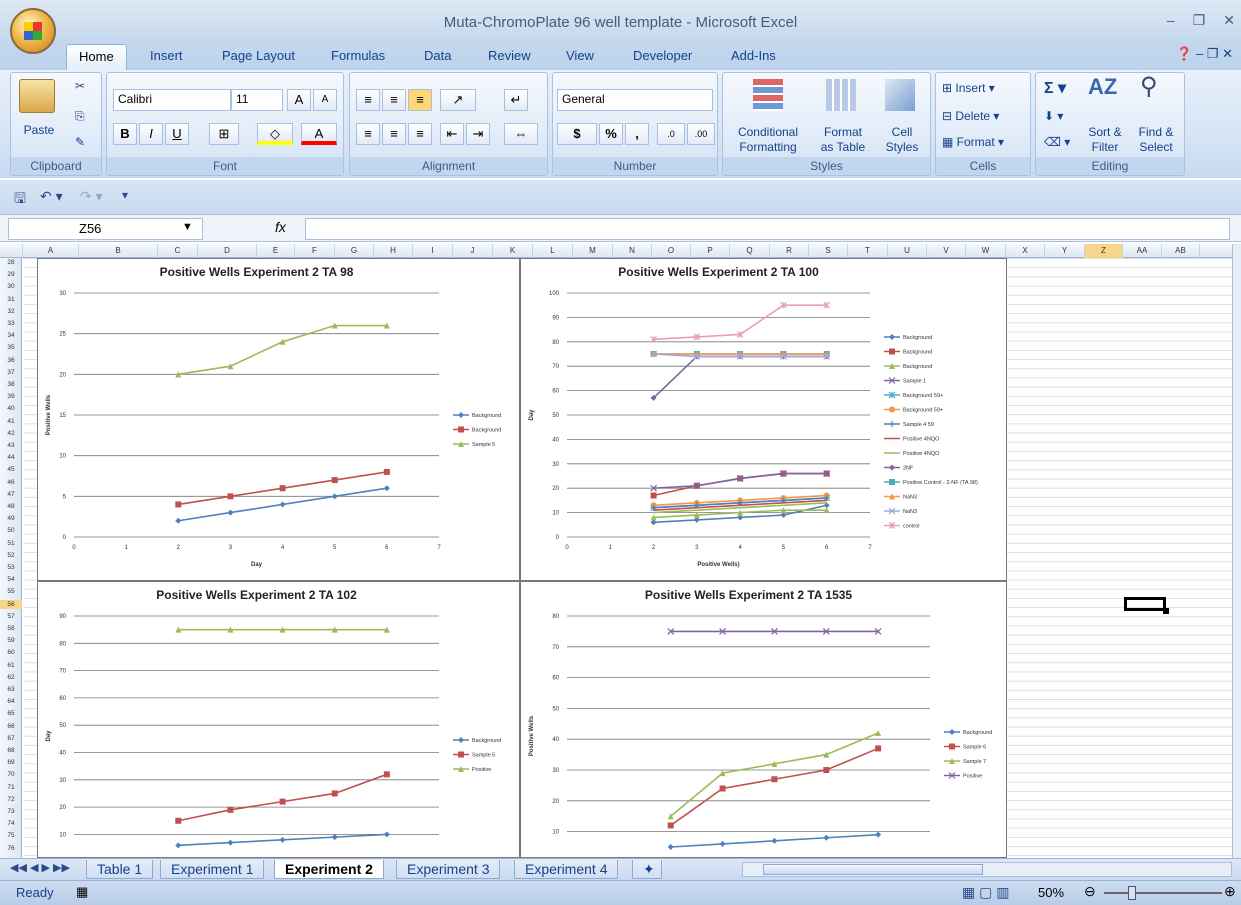  I want to click on row-header-54: 54, so click(11, 579).